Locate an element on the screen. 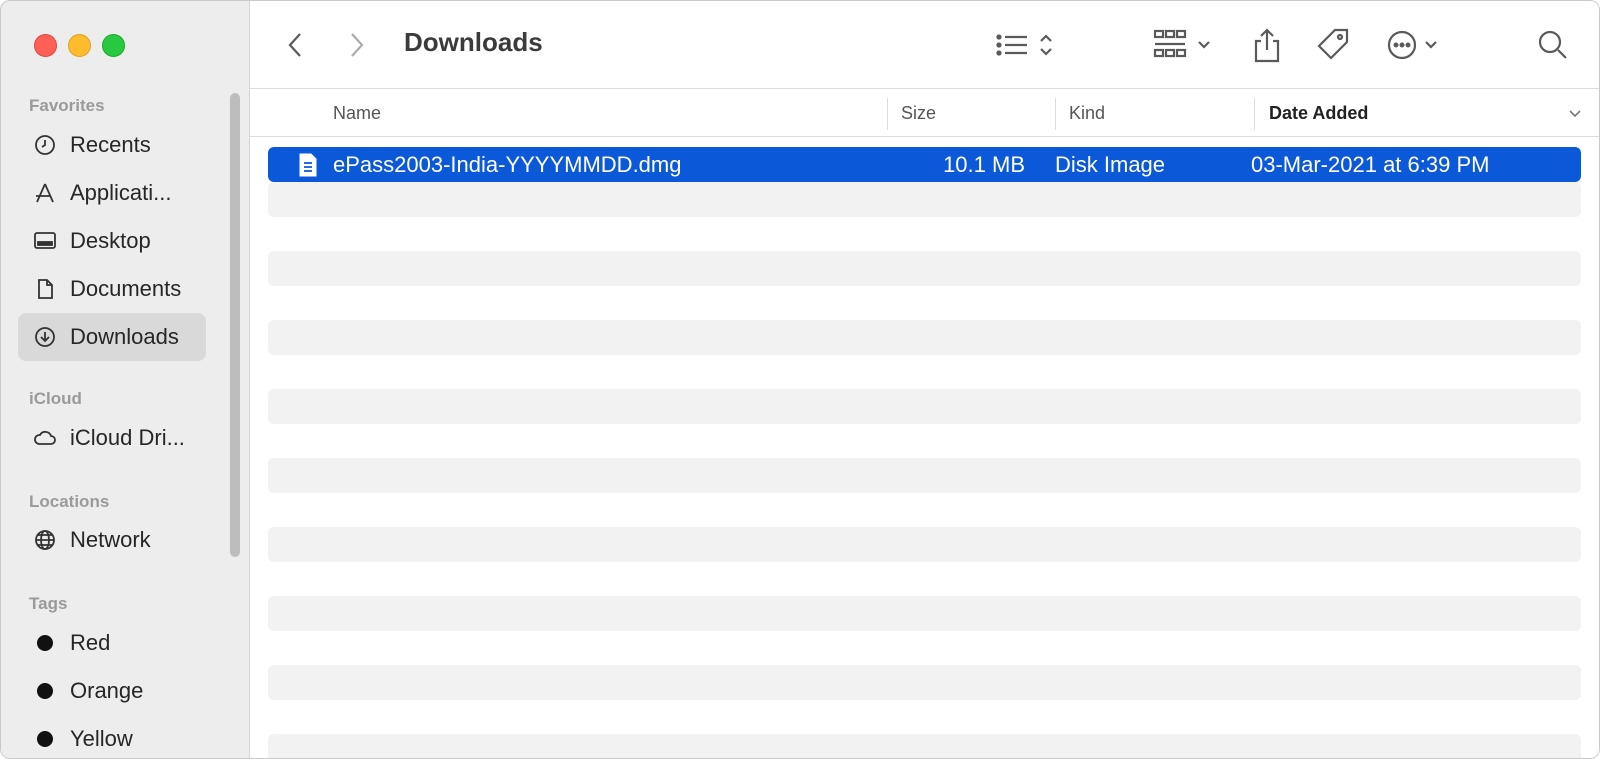 The width and height of the screenshot is (1600, 759). zoom-button is located at coordinates (113, 45).